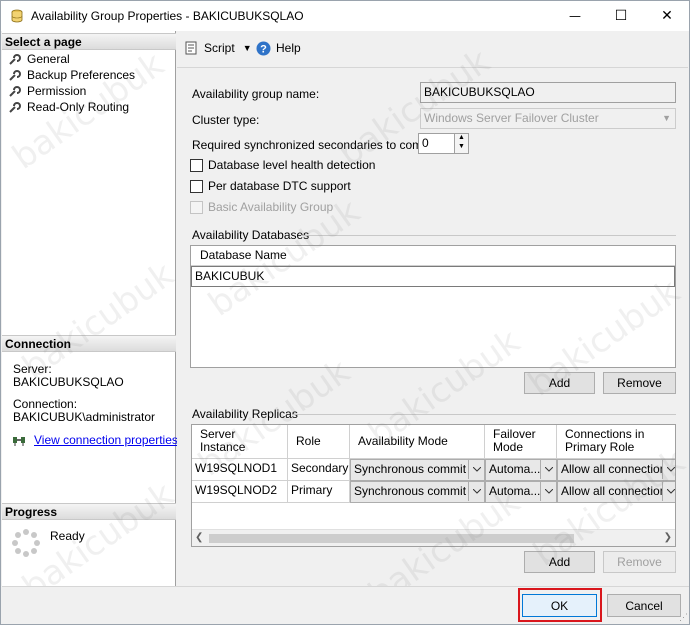  What do you see at coordinates (559, 383) in the screenshot?
I see `add-database-button: Add` at bounding box center [559, 383].